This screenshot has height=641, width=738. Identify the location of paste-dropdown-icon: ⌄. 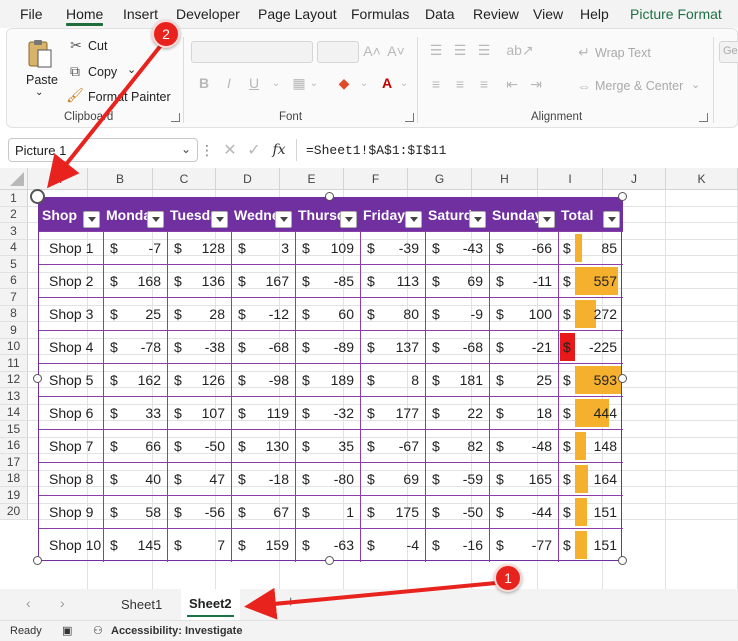
(39, 92).